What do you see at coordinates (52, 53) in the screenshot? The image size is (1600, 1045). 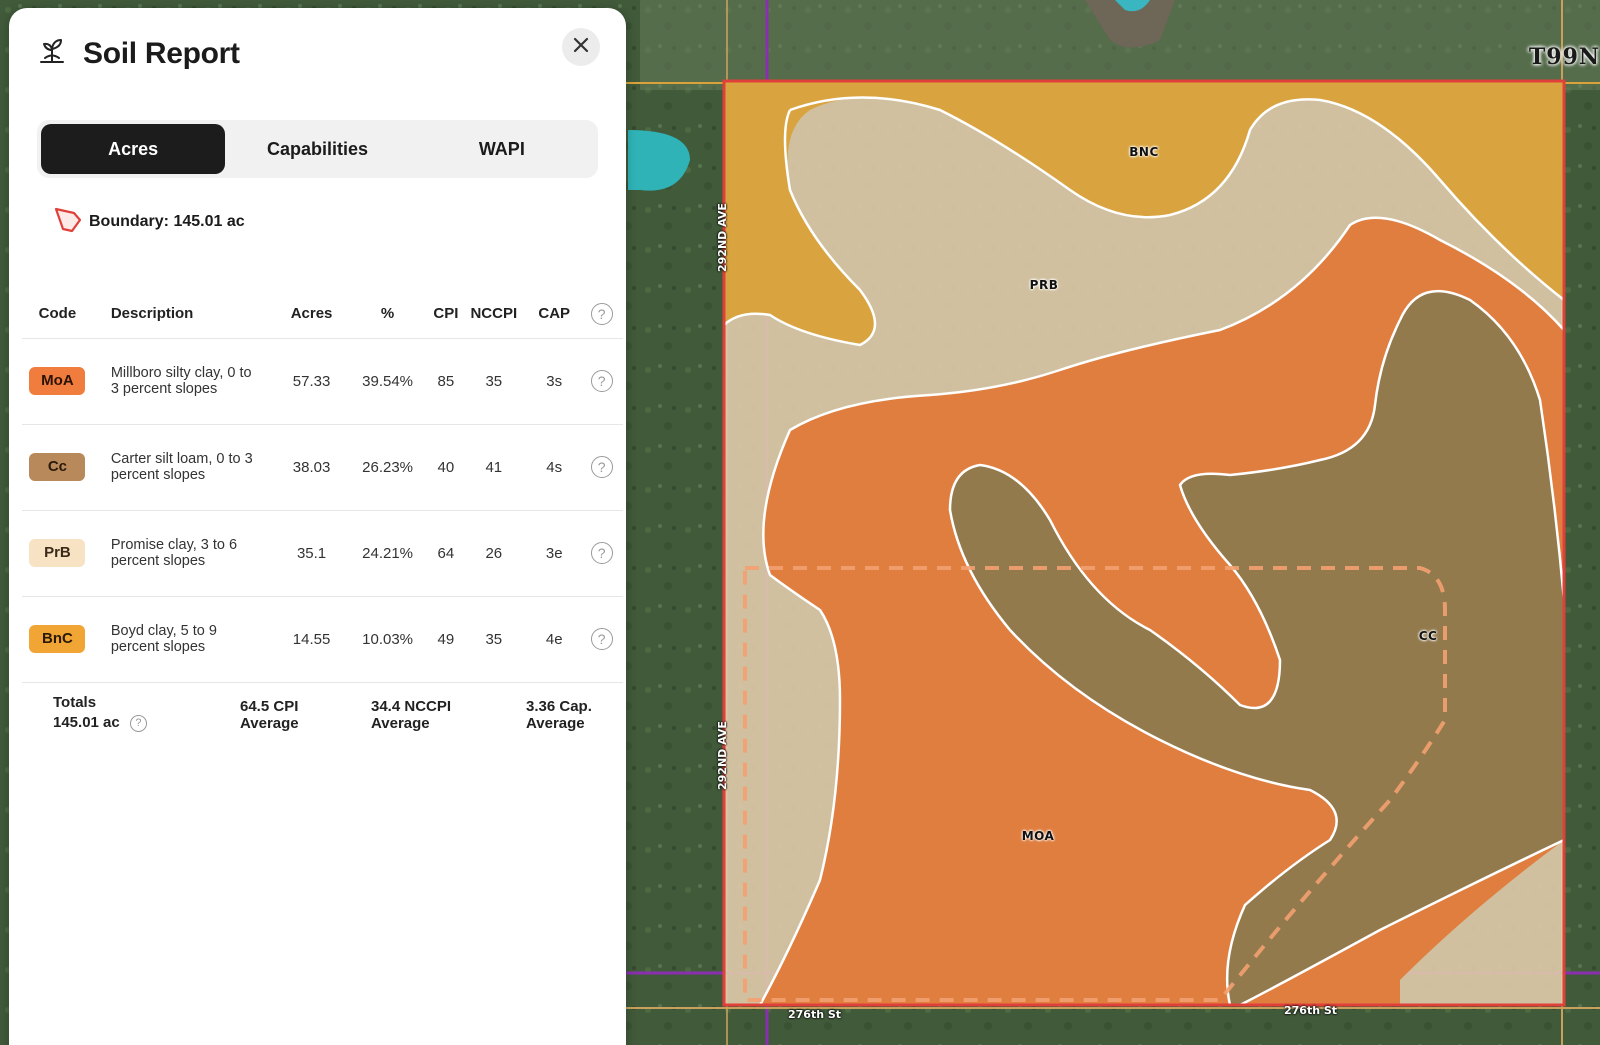 I see `seedling-icon` at bounding box center [52, 53].